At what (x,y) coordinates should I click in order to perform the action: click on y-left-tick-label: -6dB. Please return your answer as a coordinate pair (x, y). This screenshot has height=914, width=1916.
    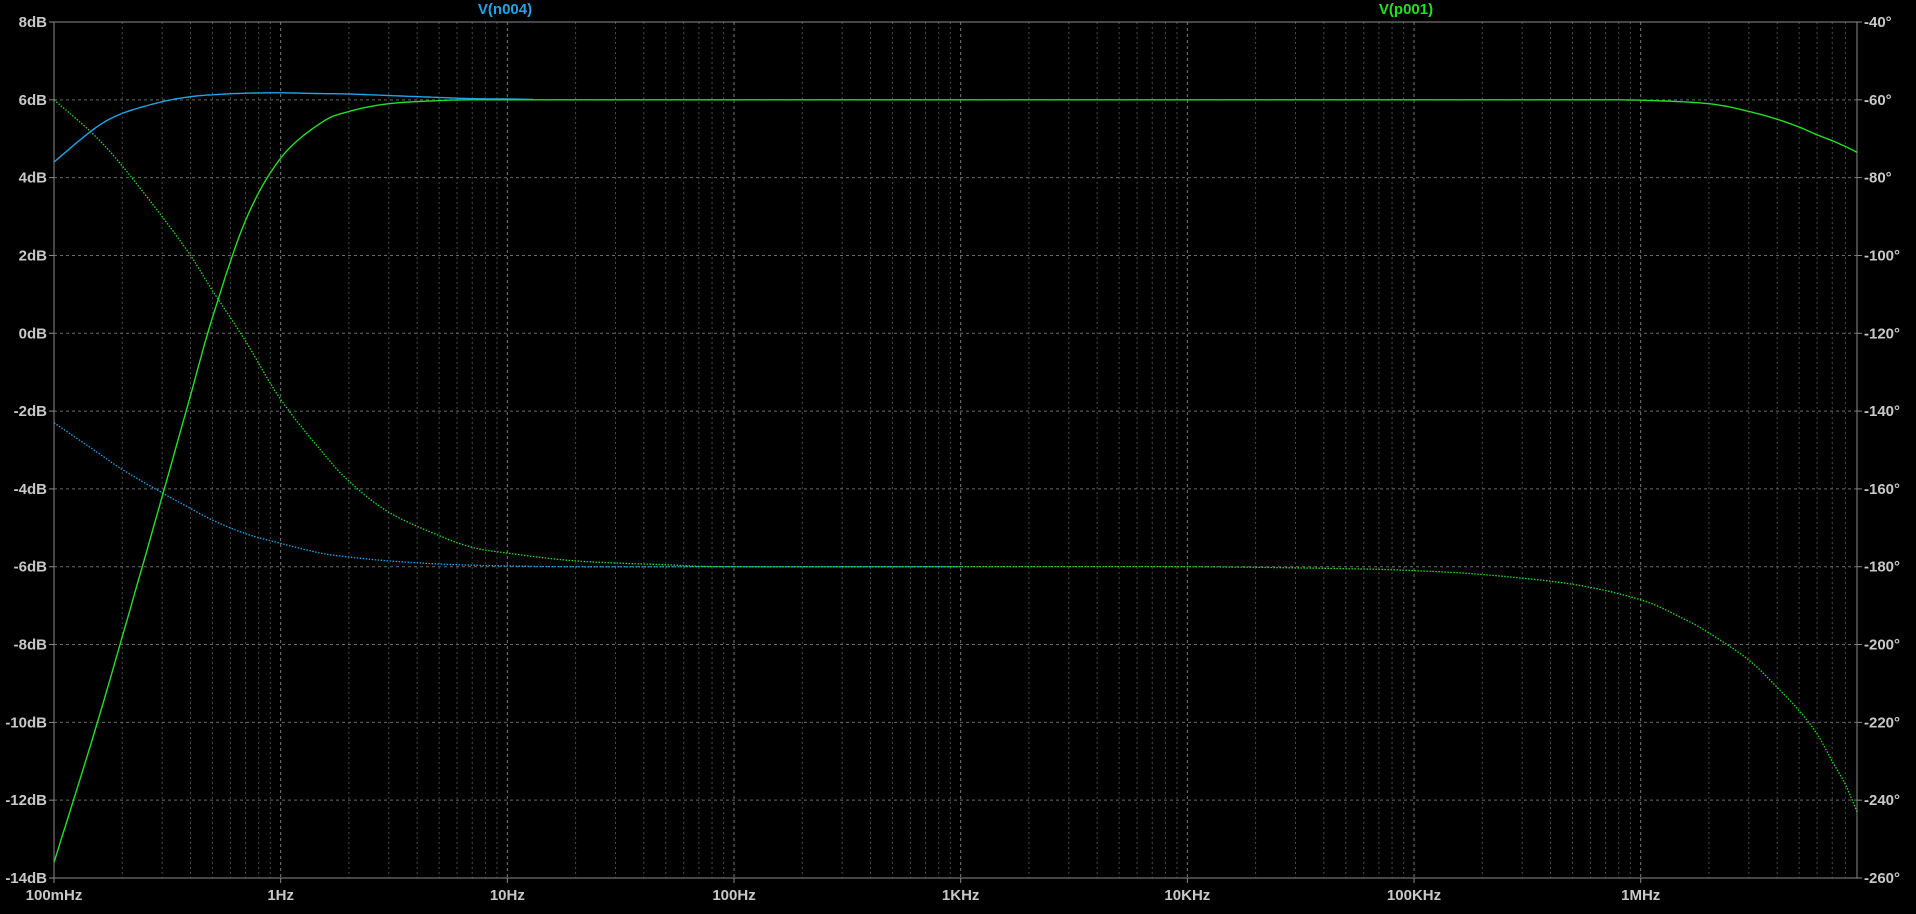
    Looking at the image, I should click on (31, 567).